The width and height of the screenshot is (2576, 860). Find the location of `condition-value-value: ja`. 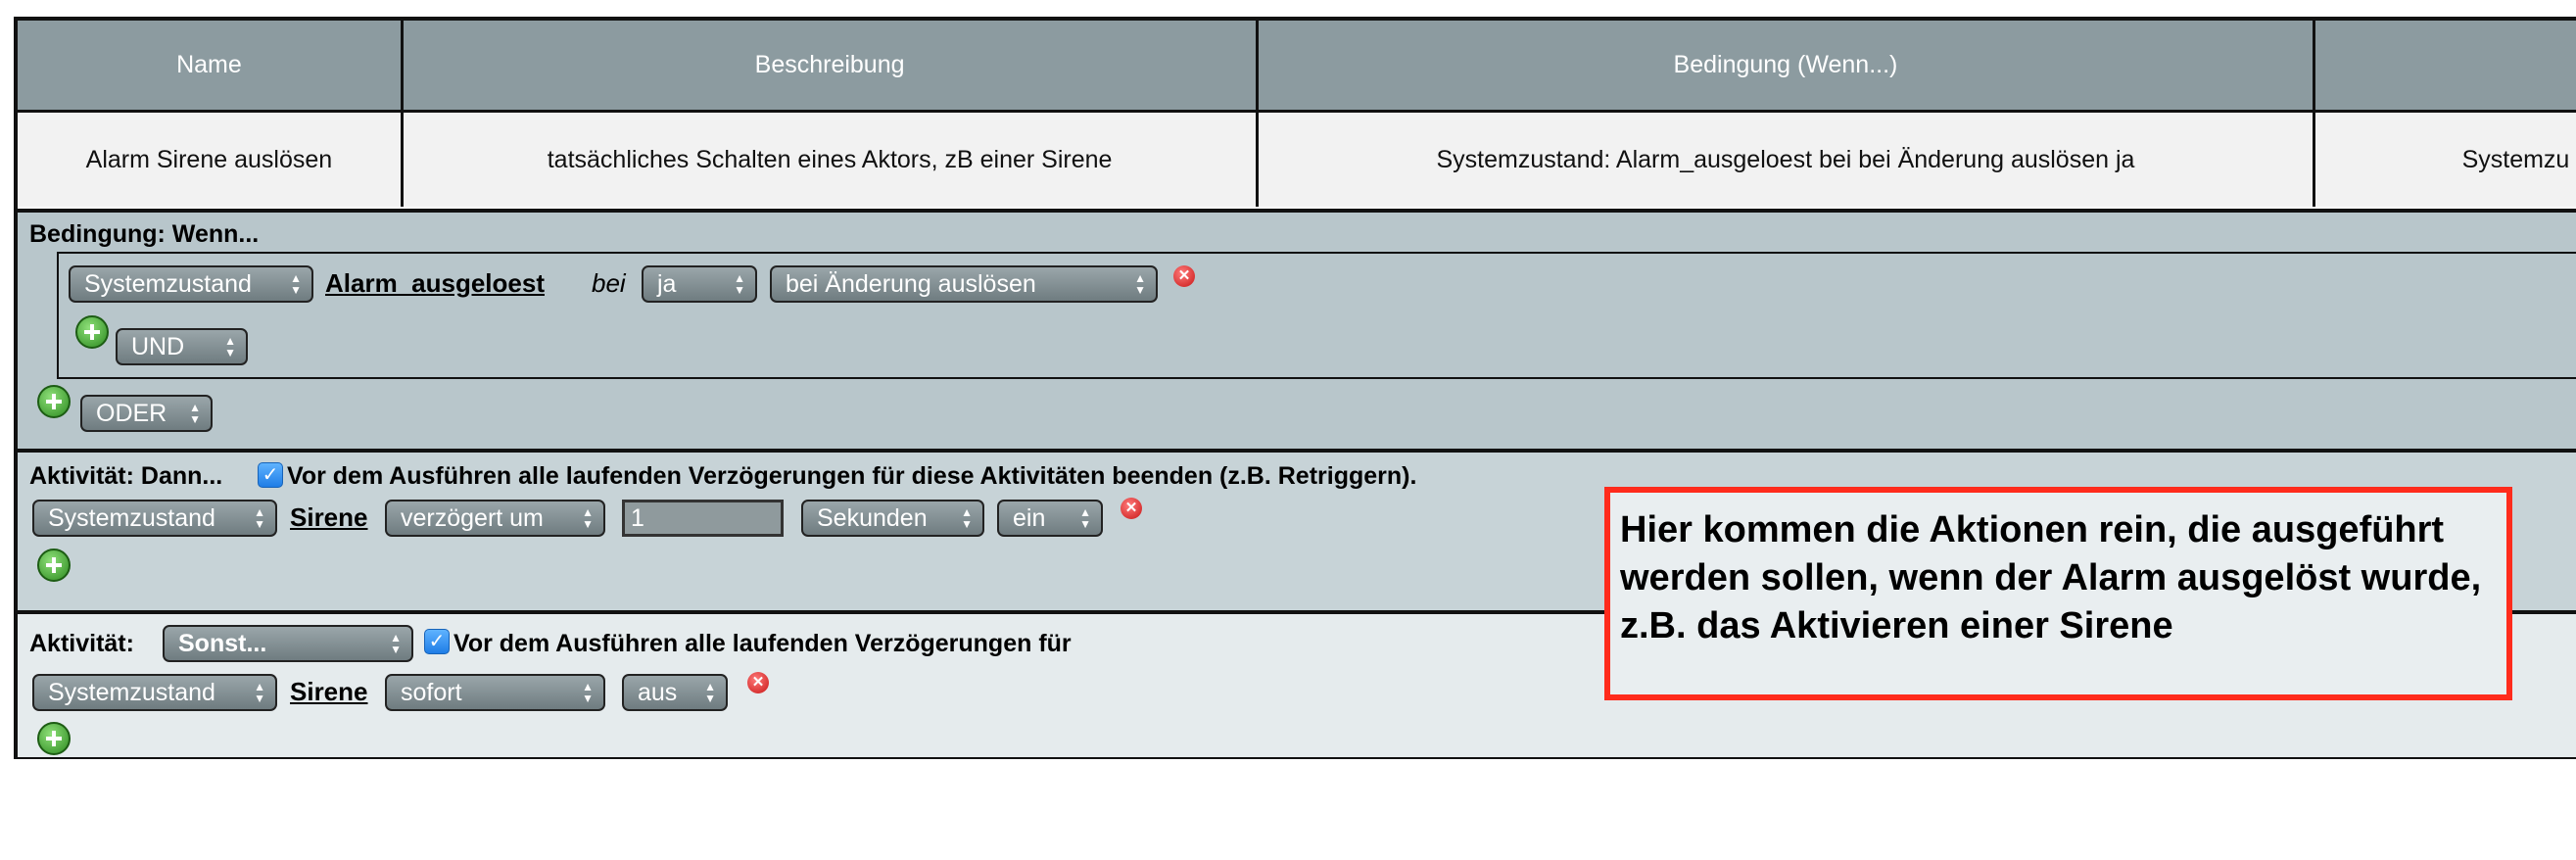

condition-value-value: ja is located at coordinates (667, 284).